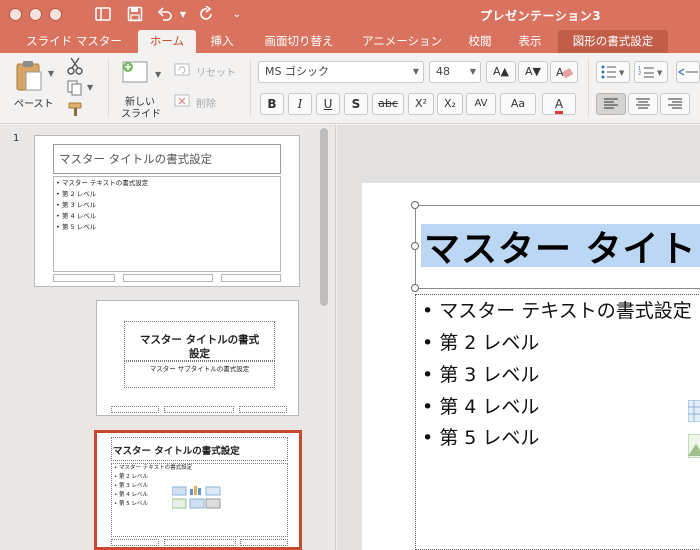 This screenshot has height=550, width=700. I want to click on customize-toolbar-icon: ⌄, so click(237, 15).